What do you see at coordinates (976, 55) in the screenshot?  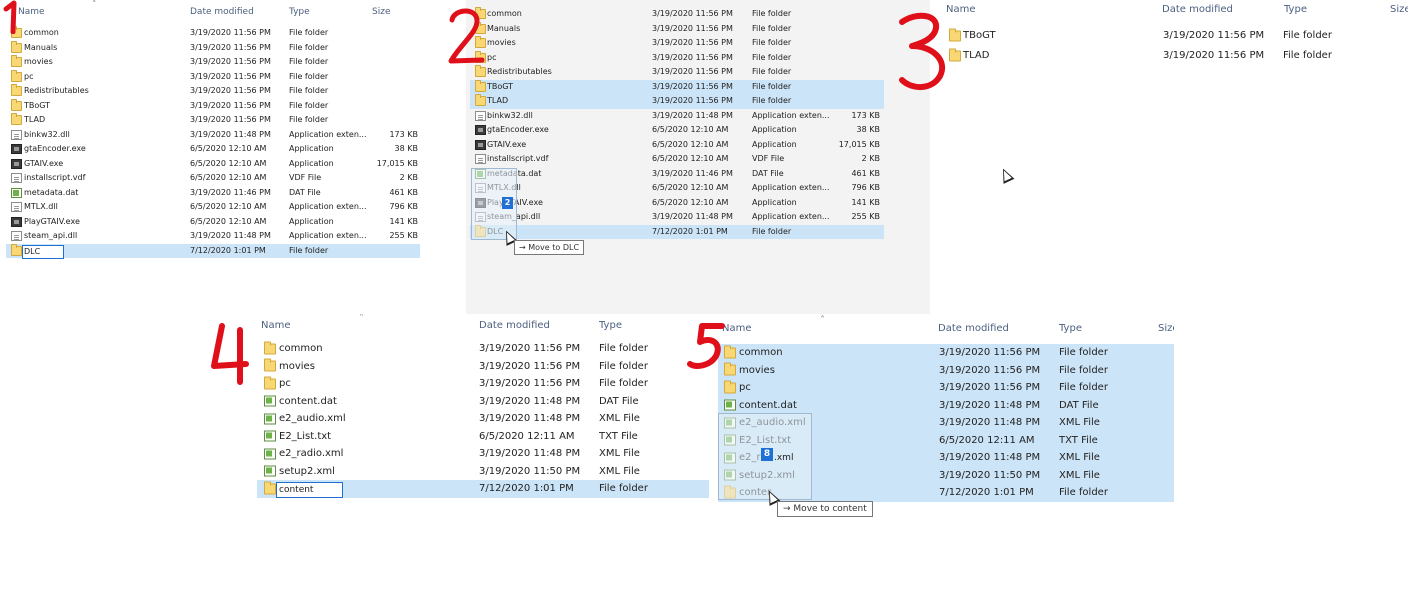 I see `file-name: TLAD` at bounding box center [976, 55].